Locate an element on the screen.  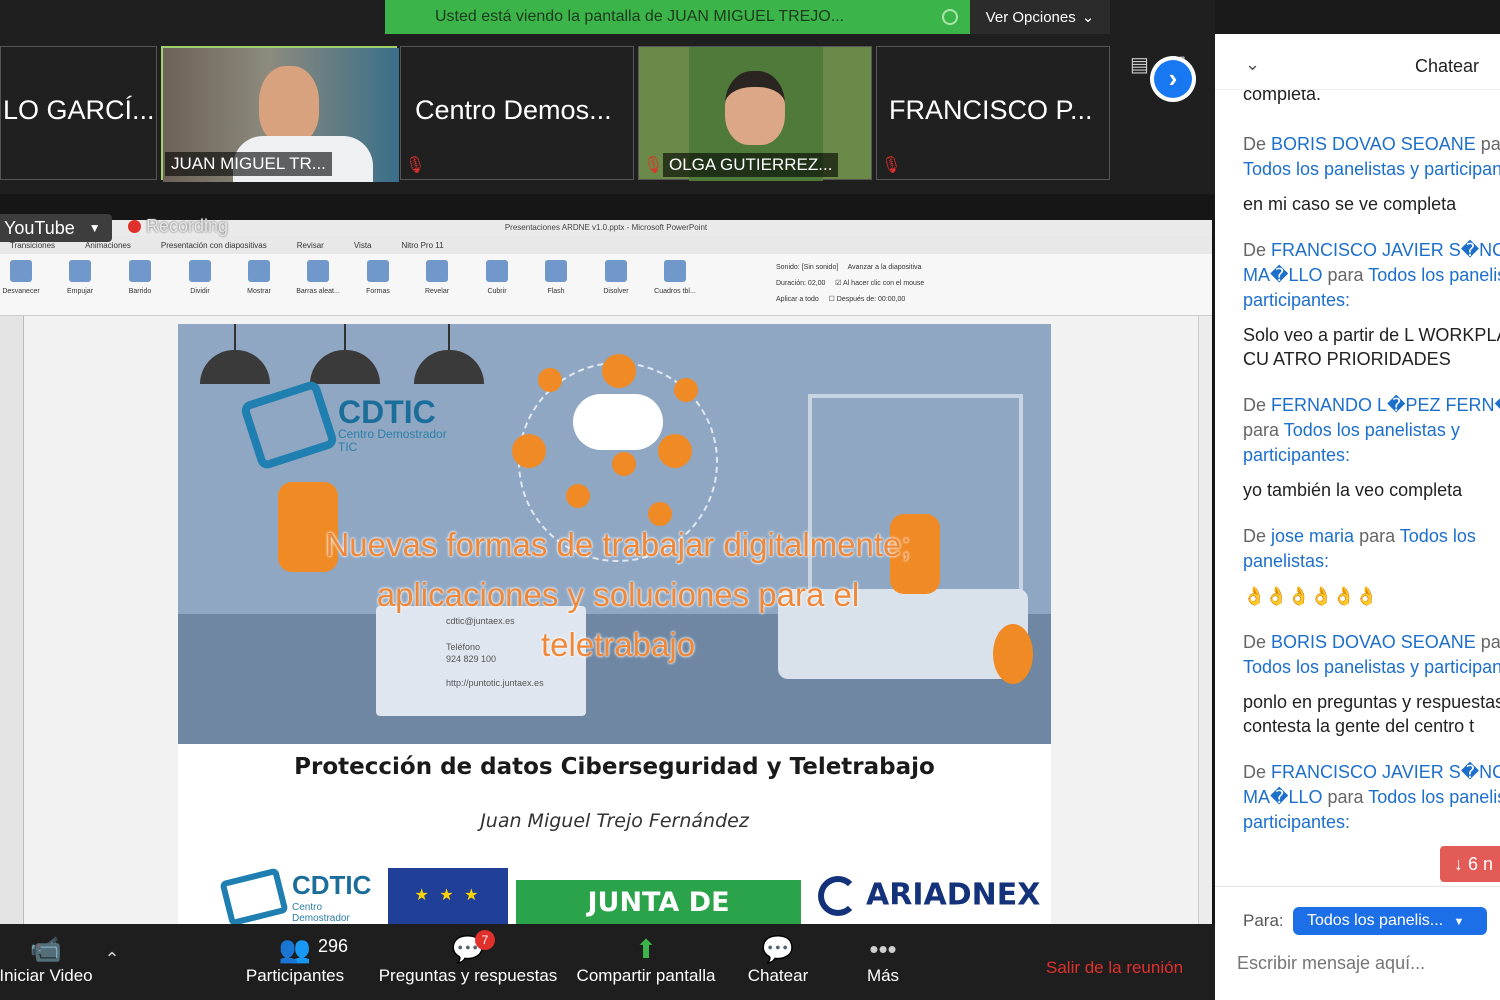
participant-tile: Centro Demos... 🎙 is located at coordinates (517, 113).